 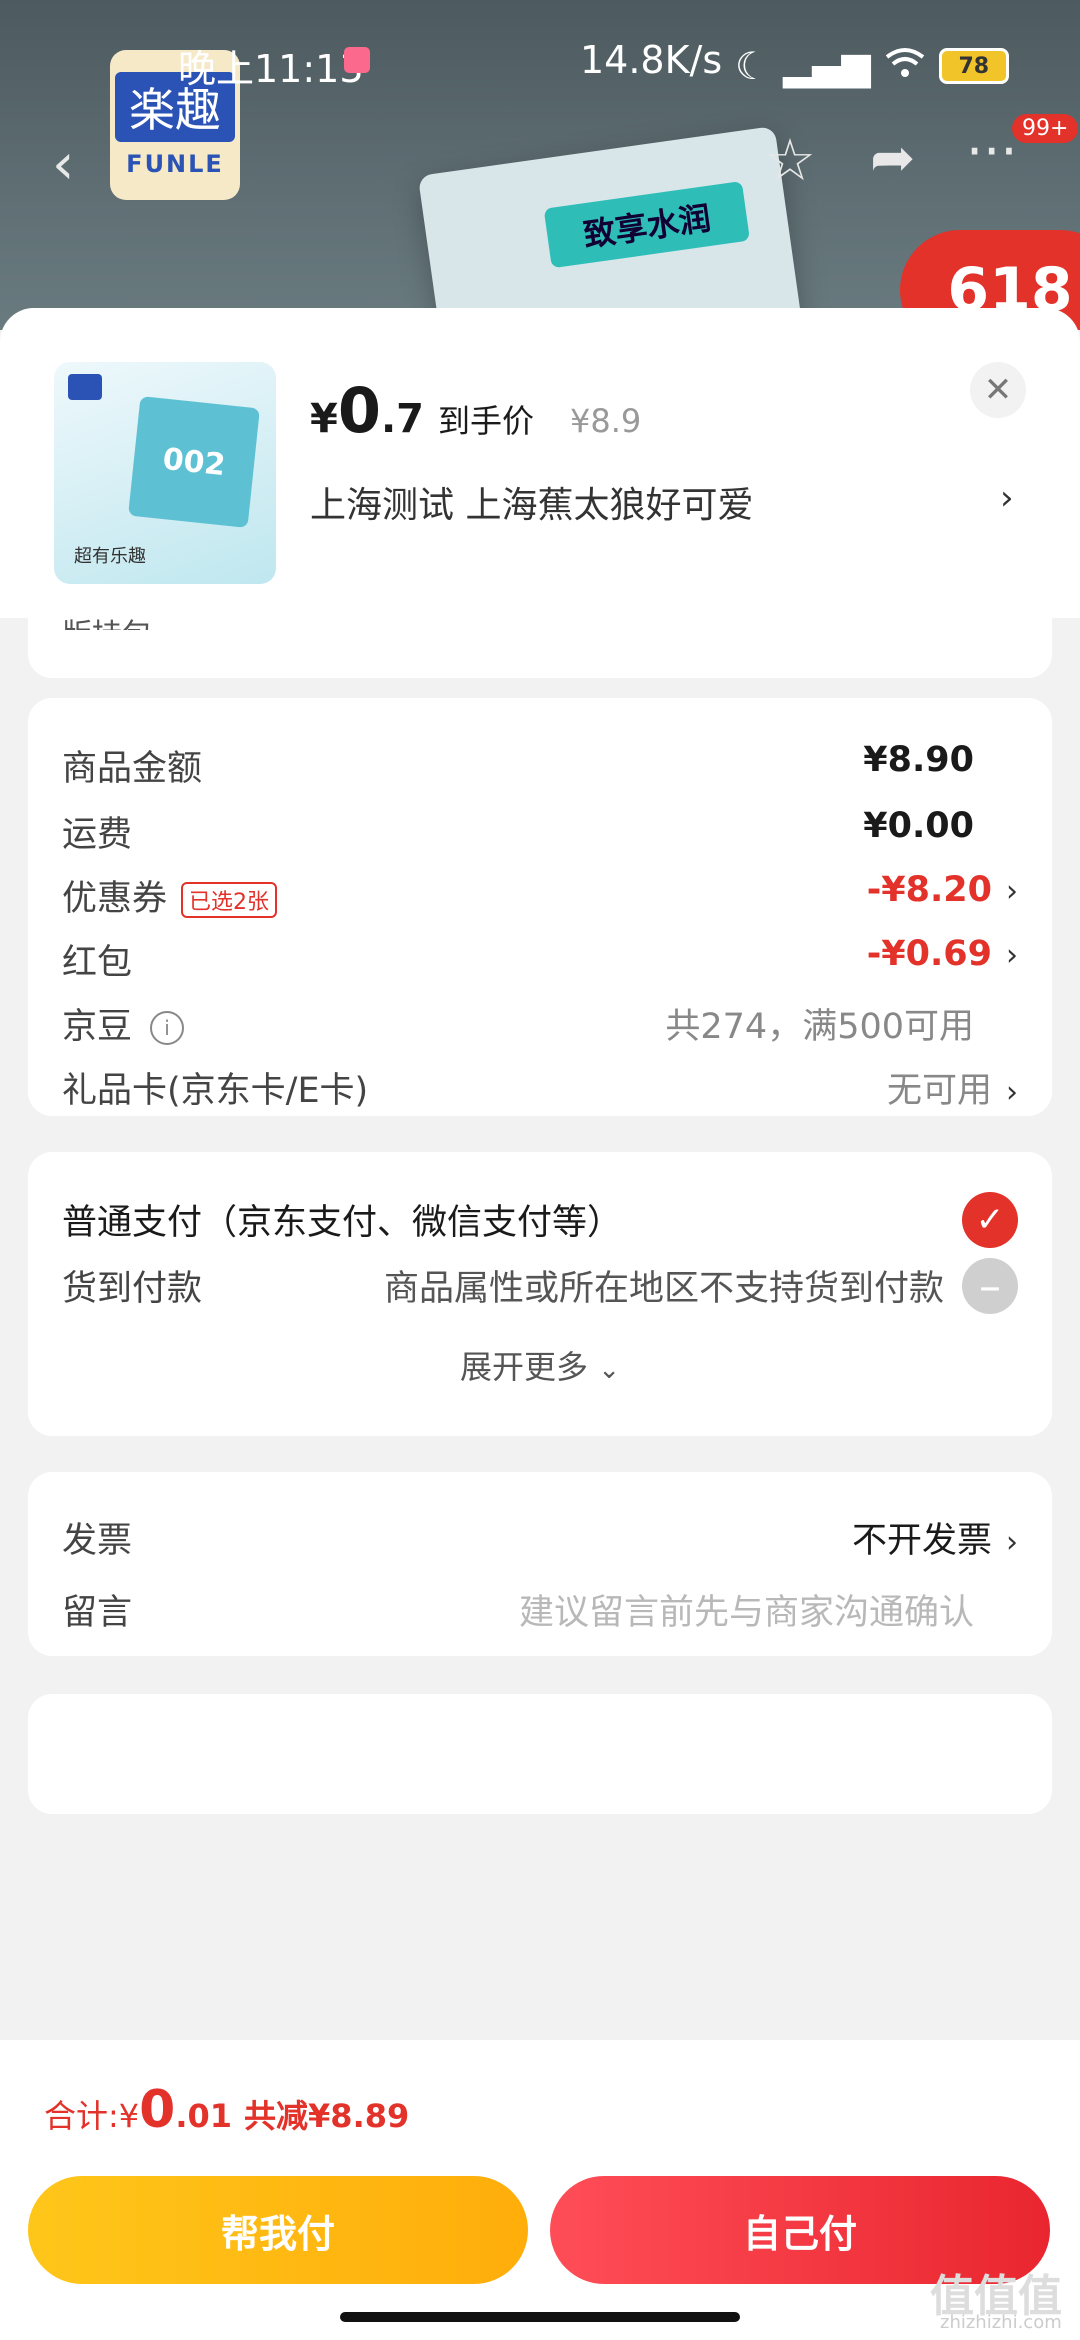 I want to click on info-icon: i, so click(x=167, y=1028).